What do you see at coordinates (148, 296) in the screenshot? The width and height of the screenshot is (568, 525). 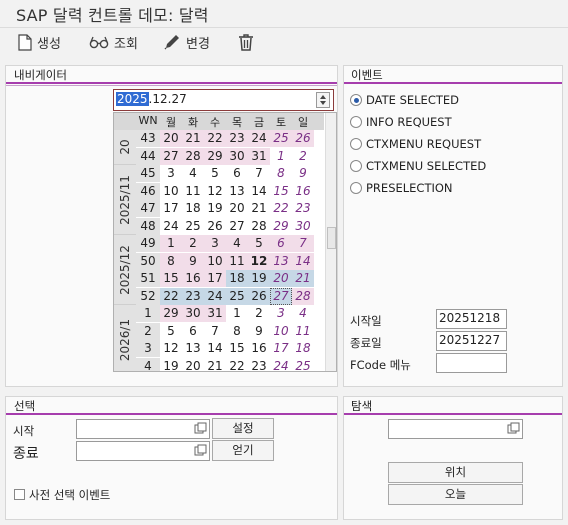 I see `week-number: 52` at bounding box center [148, 296].